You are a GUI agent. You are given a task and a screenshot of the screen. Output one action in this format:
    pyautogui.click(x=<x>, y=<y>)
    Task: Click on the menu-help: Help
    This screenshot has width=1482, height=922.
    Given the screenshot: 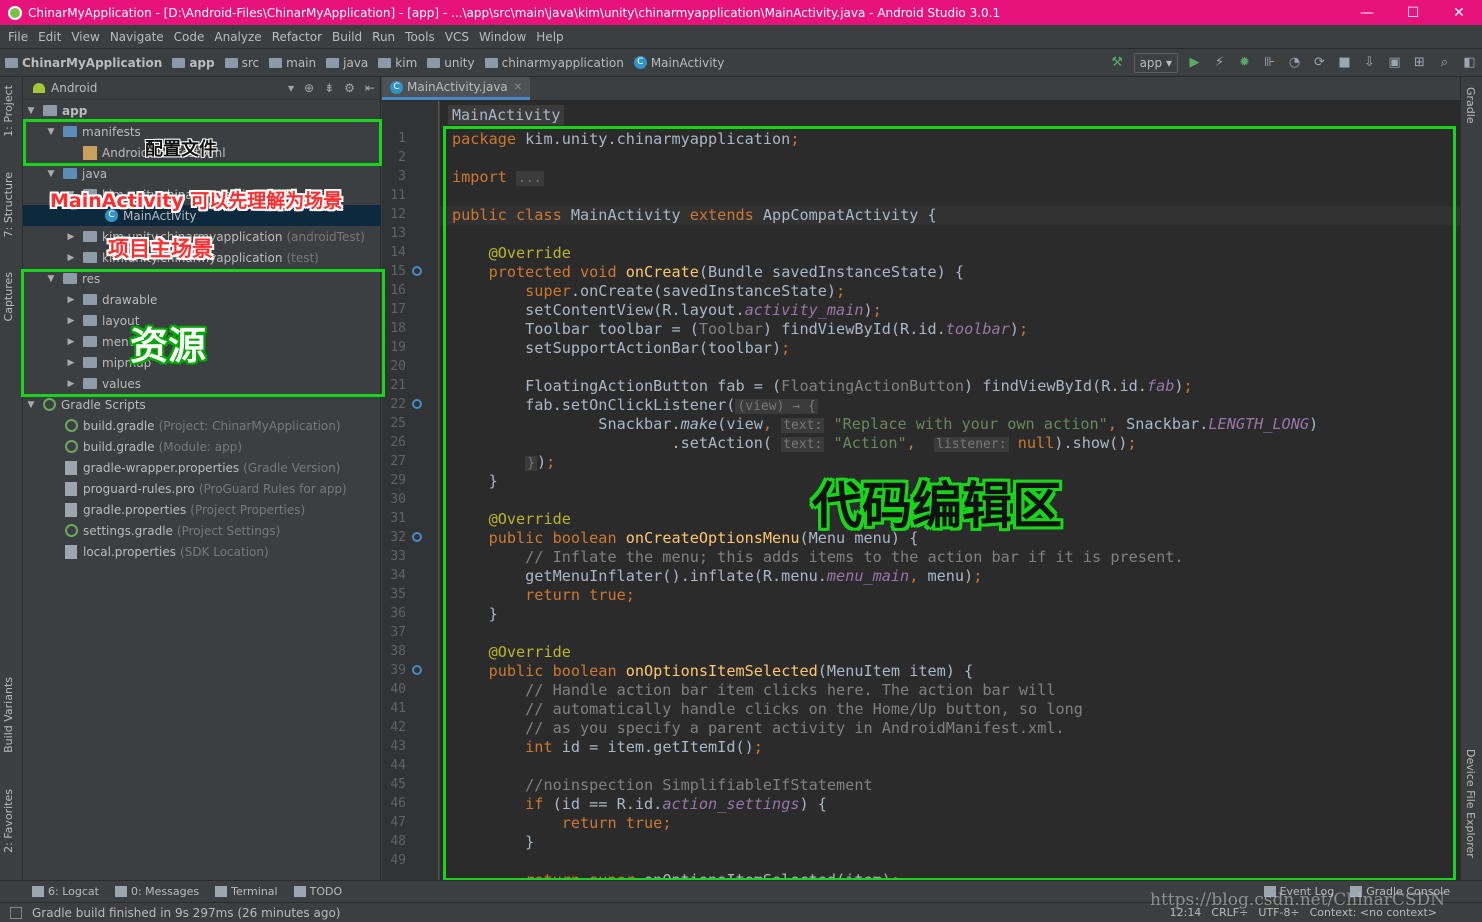 What is the action you would take?
    pyautogui.click(x=549, y=37)
    